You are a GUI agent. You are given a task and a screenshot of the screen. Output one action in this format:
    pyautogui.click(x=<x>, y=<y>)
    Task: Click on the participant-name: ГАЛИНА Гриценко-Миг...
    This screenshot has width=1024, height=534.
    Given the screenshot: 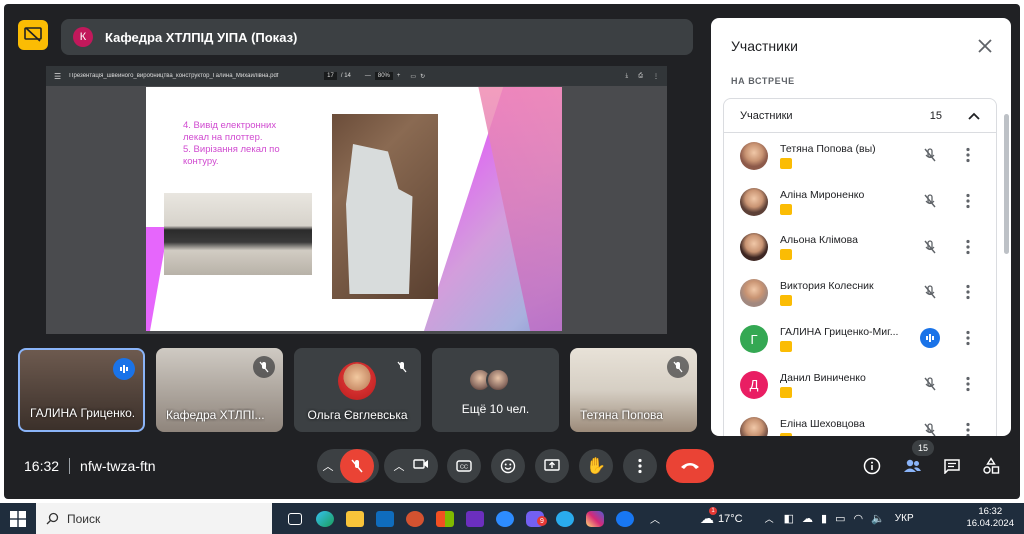 What is the action you would take?
    pyautogui.click(x=839, y=332)
    